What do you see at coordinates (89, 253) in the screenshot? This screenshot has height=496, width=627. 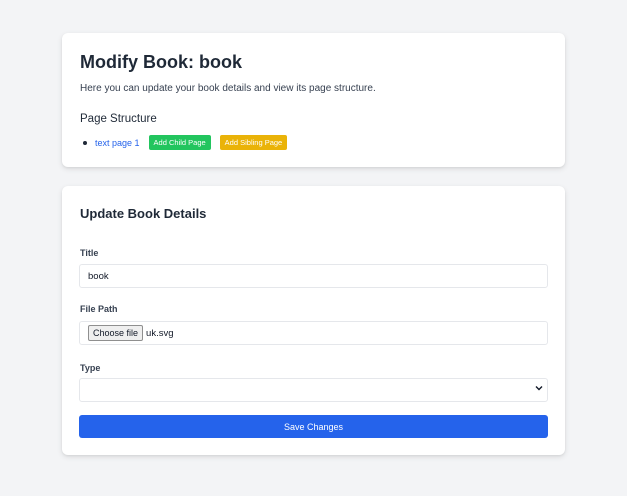 I see `title-label: Title` at bounding box center [89, 253].